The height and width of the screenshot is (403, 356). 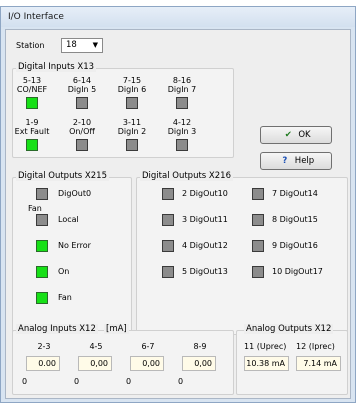 I want to click on digital-input-pins: 8-16, so click(x=182, y=80).